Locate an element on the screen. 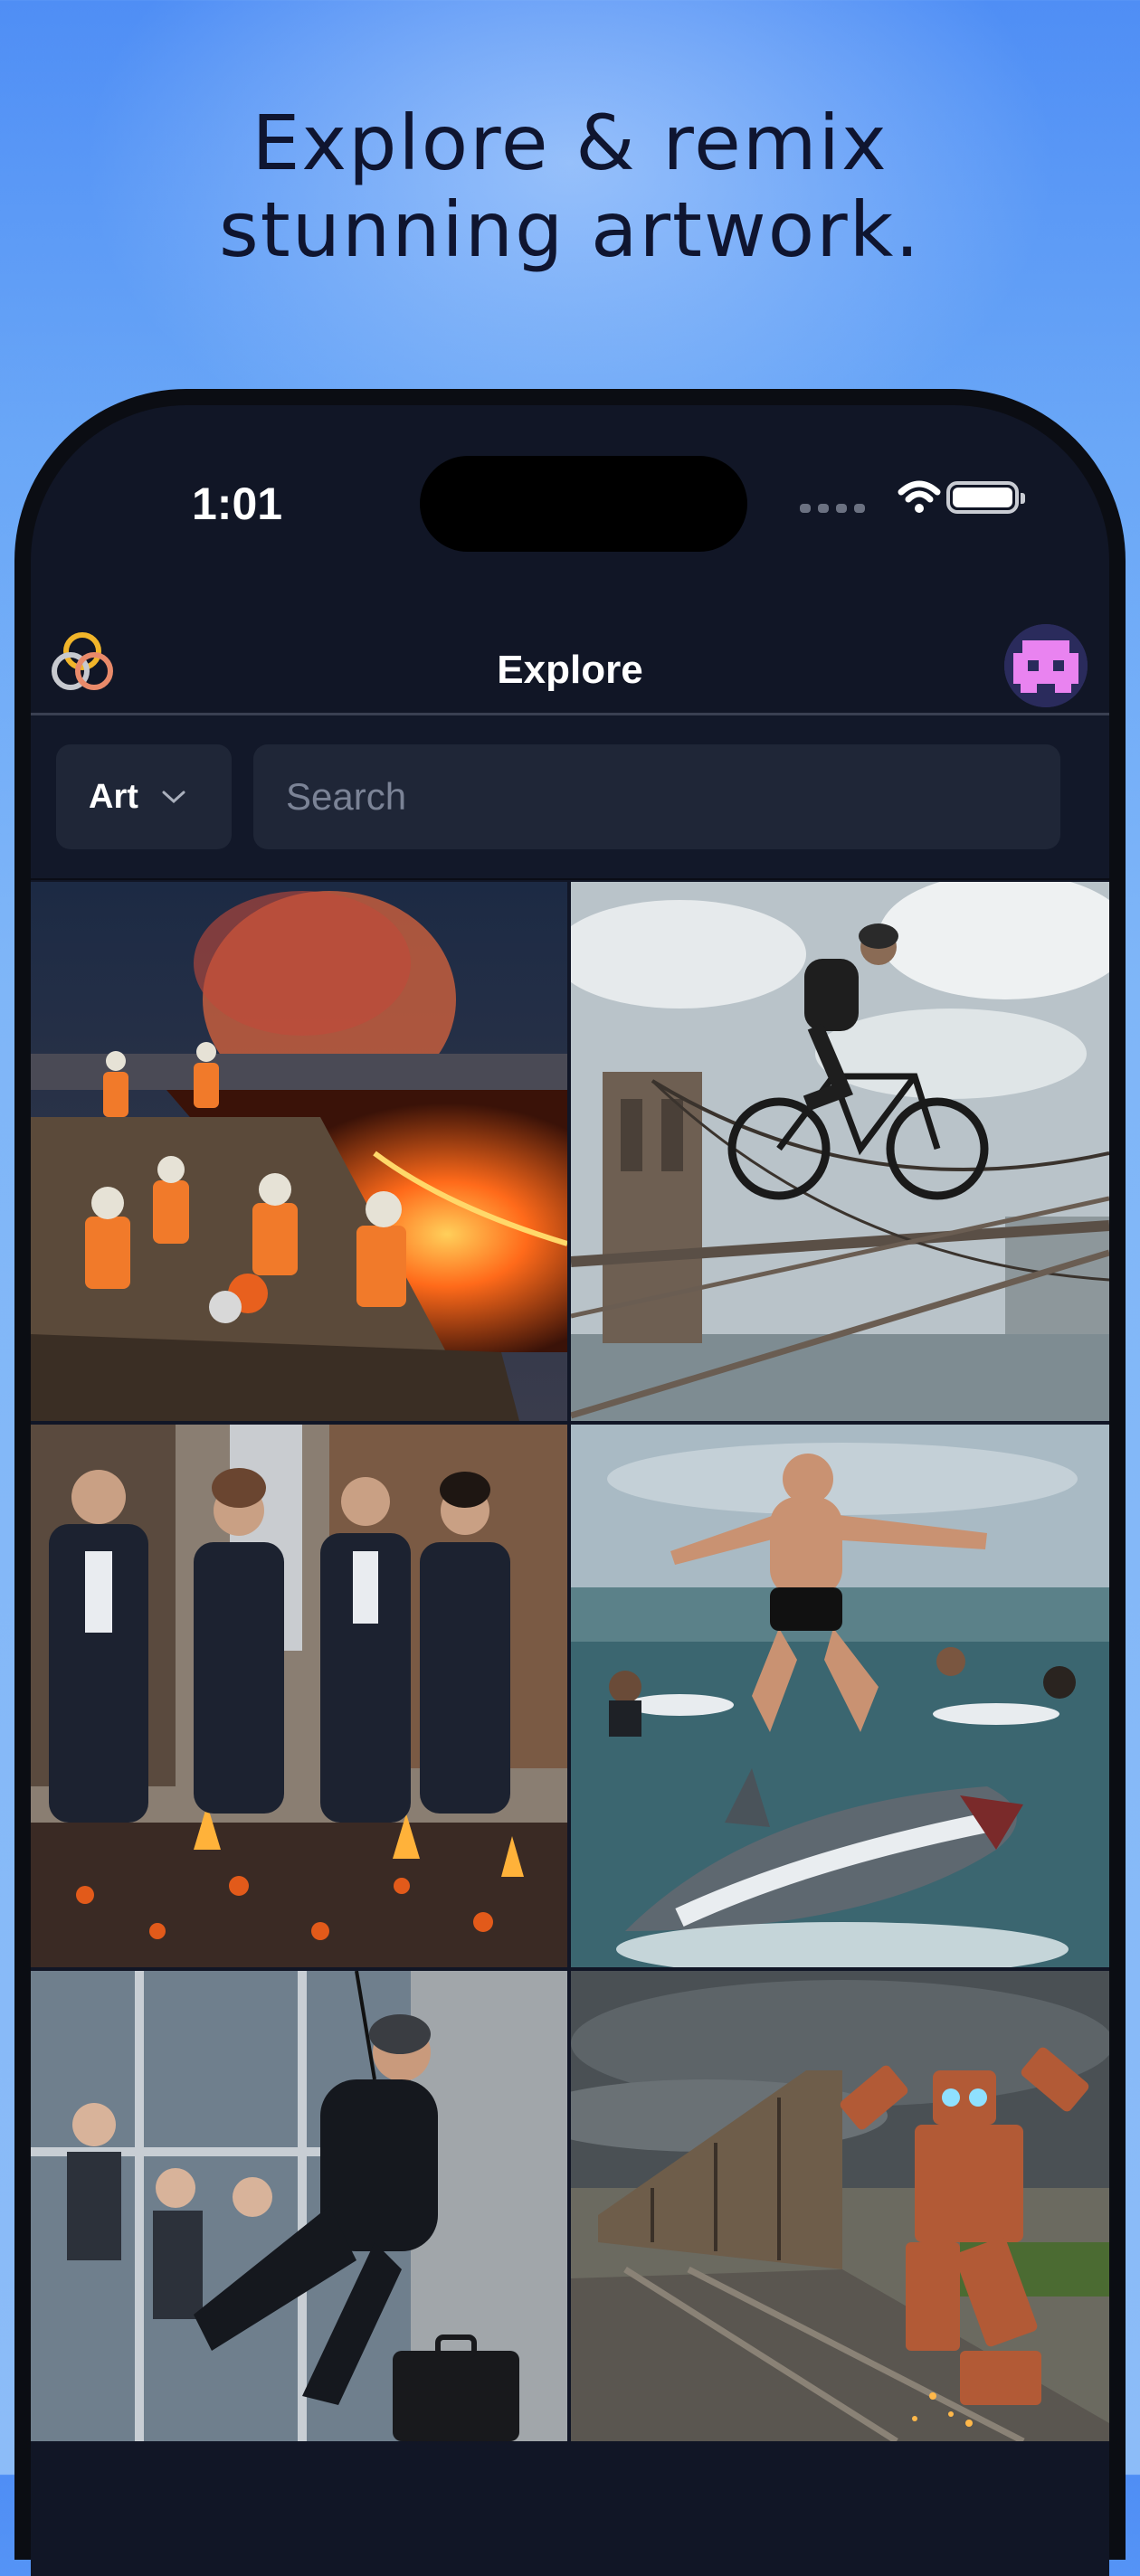 This screenshot has width=1140, height=2576. user-avatar is located at coordinates (1046, 665).